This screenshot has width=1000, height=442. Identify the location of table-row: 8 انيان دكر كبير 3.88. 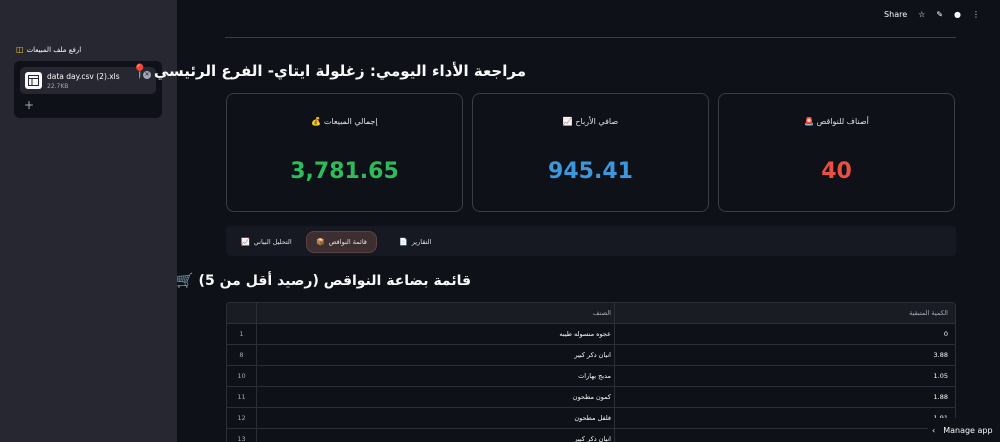
(591, 355).